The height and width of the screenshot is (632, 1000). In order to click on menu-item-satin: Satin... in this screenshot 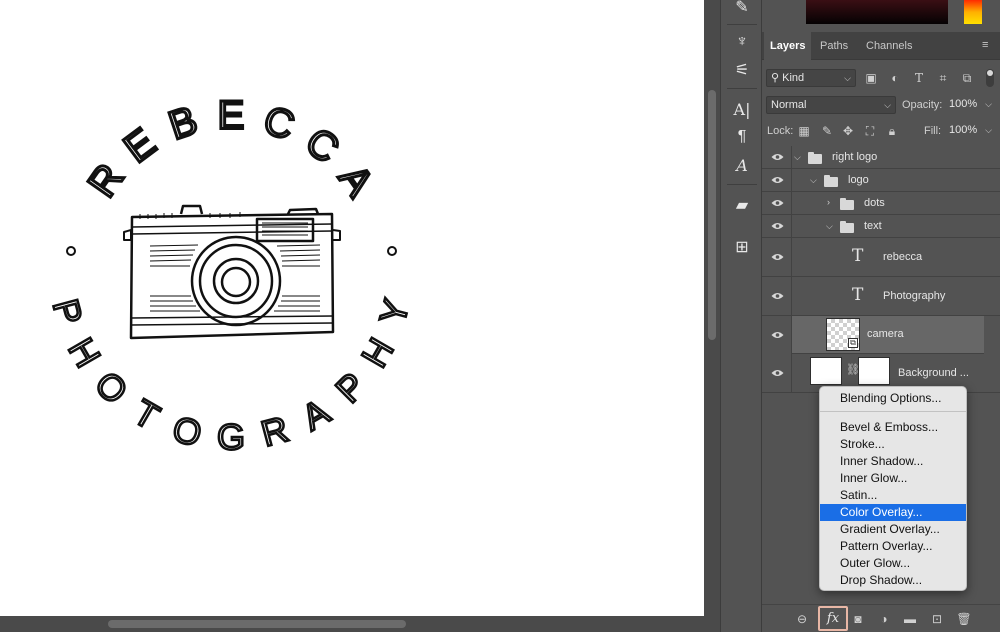, I will do `click(893, 495)`.